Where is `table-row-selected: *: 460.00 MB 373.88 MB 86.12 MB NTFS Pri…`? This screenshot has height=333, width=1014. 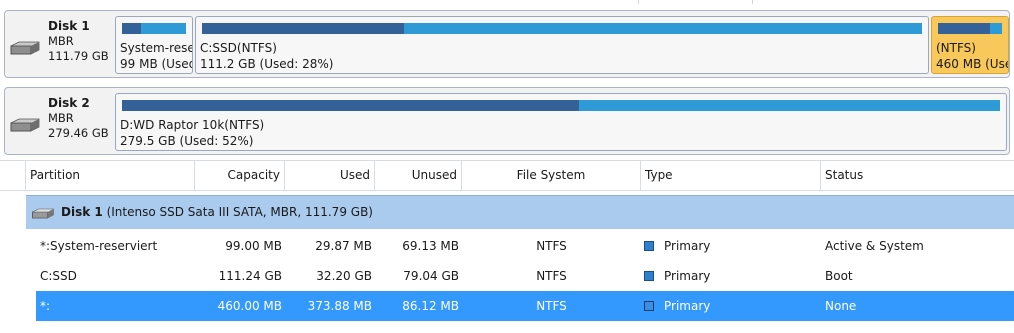 table-row-selected: *: 460.00 MB 373.88 MB 86.12 MB NTFS Pri… is located at coordinates (525, 306).